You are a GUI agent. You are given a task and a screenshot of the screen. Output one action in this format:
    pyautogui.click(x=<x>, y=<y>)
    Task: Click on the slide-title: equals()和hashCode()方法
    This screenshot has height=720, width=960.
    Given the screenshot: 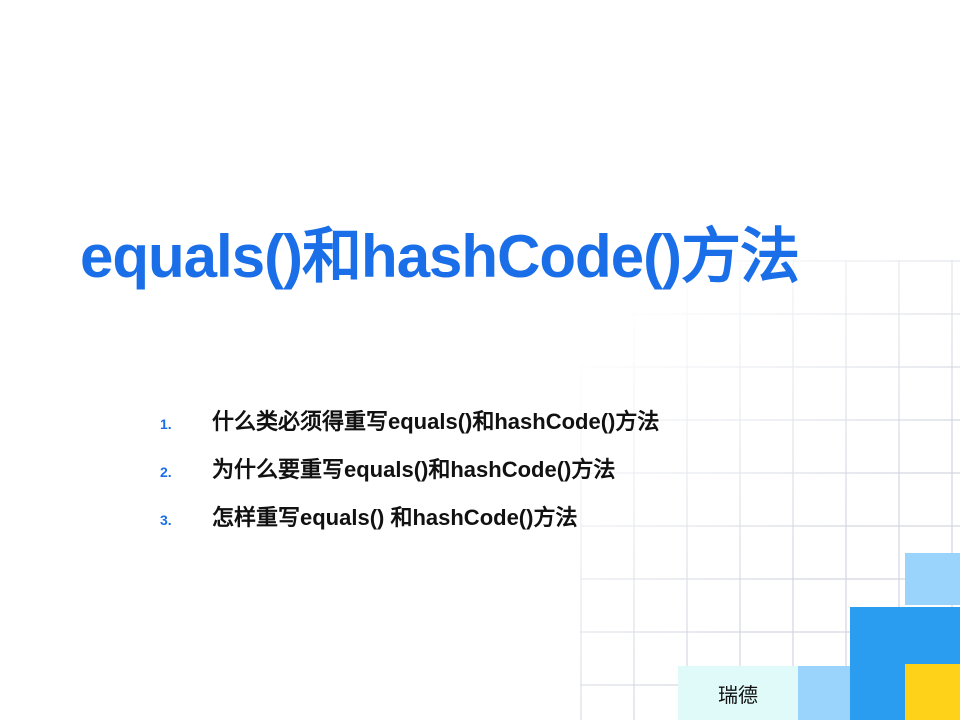 What is the action you would take?
    pyautogui.click(x=440, y=256)
    